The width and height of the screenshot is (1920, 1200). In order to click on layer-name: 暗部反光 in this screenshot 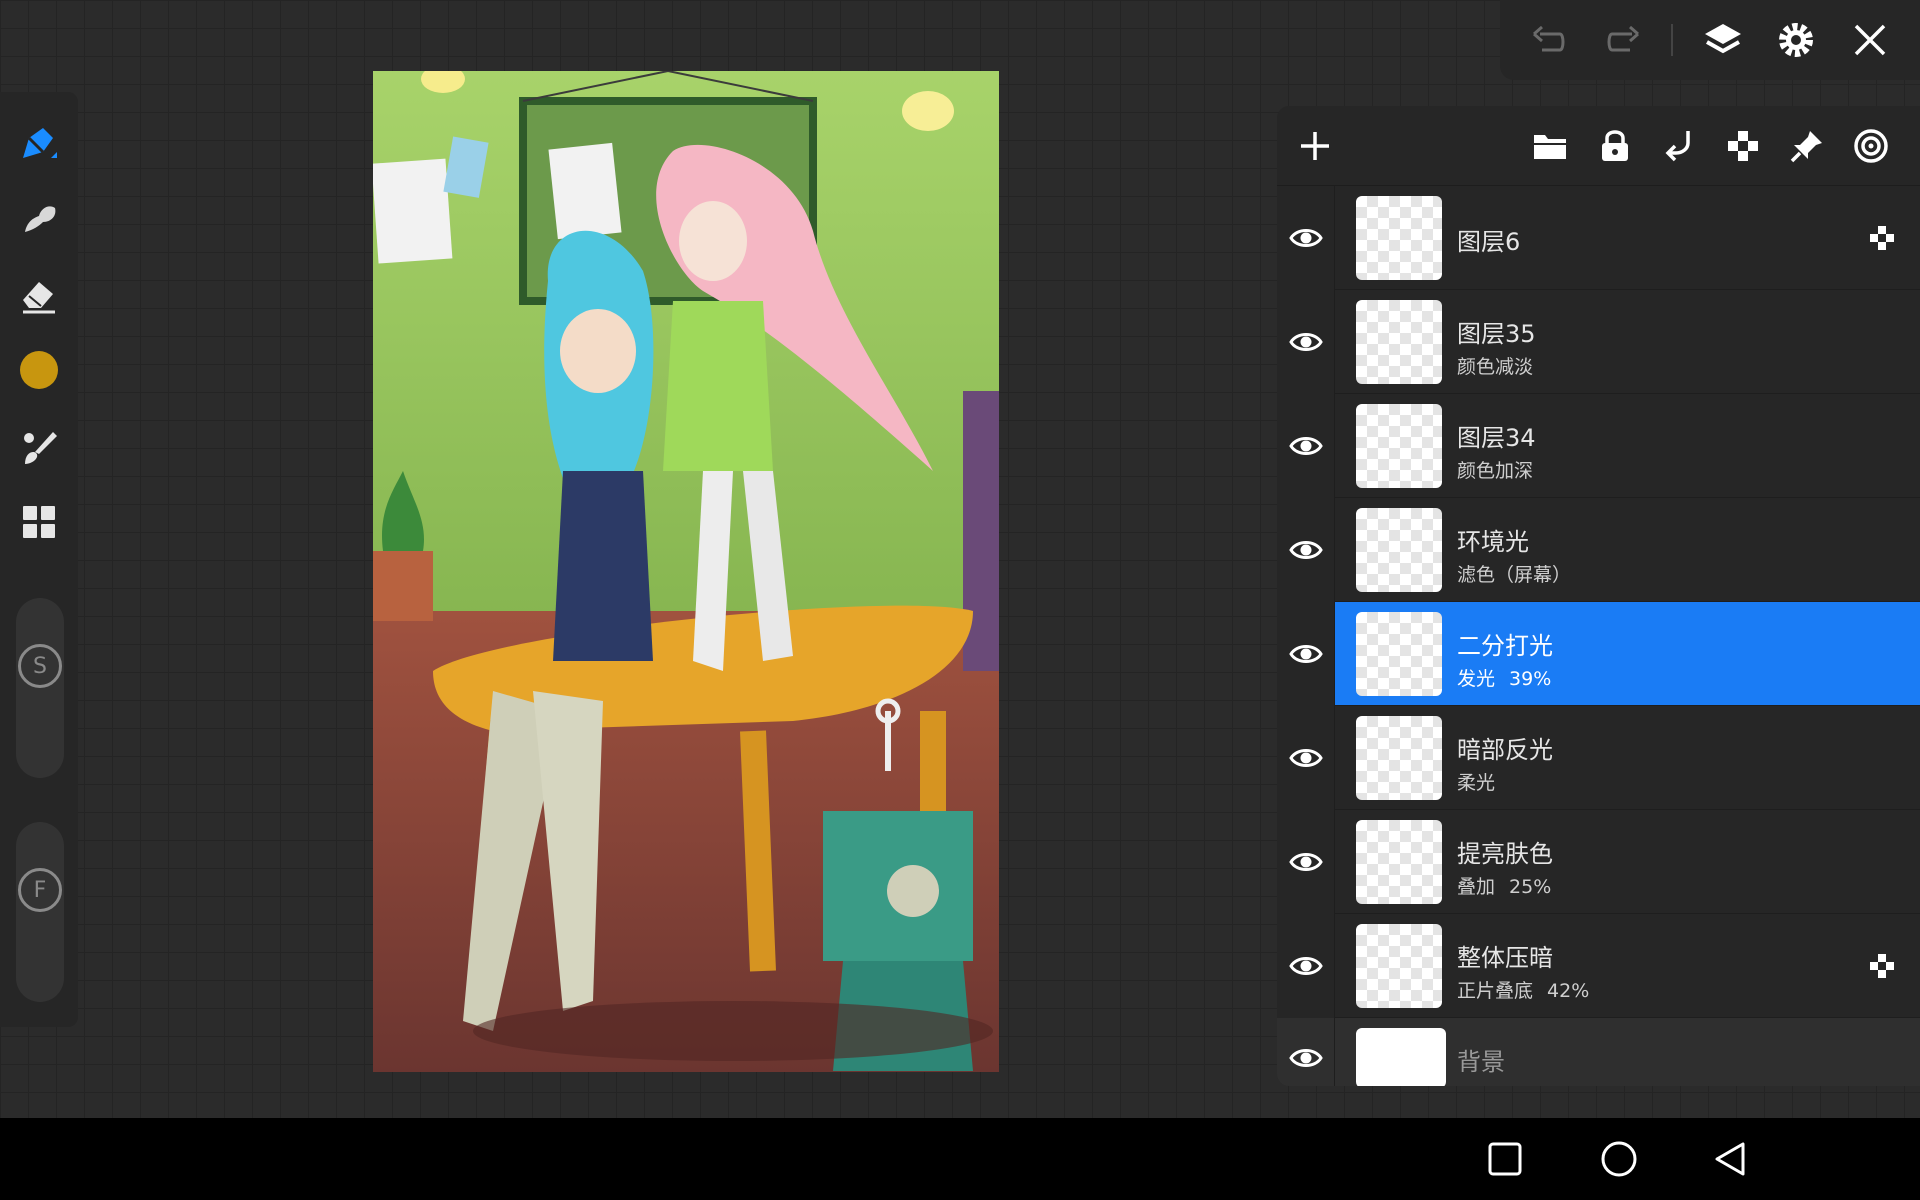, I will do `click(1505, 750)`.